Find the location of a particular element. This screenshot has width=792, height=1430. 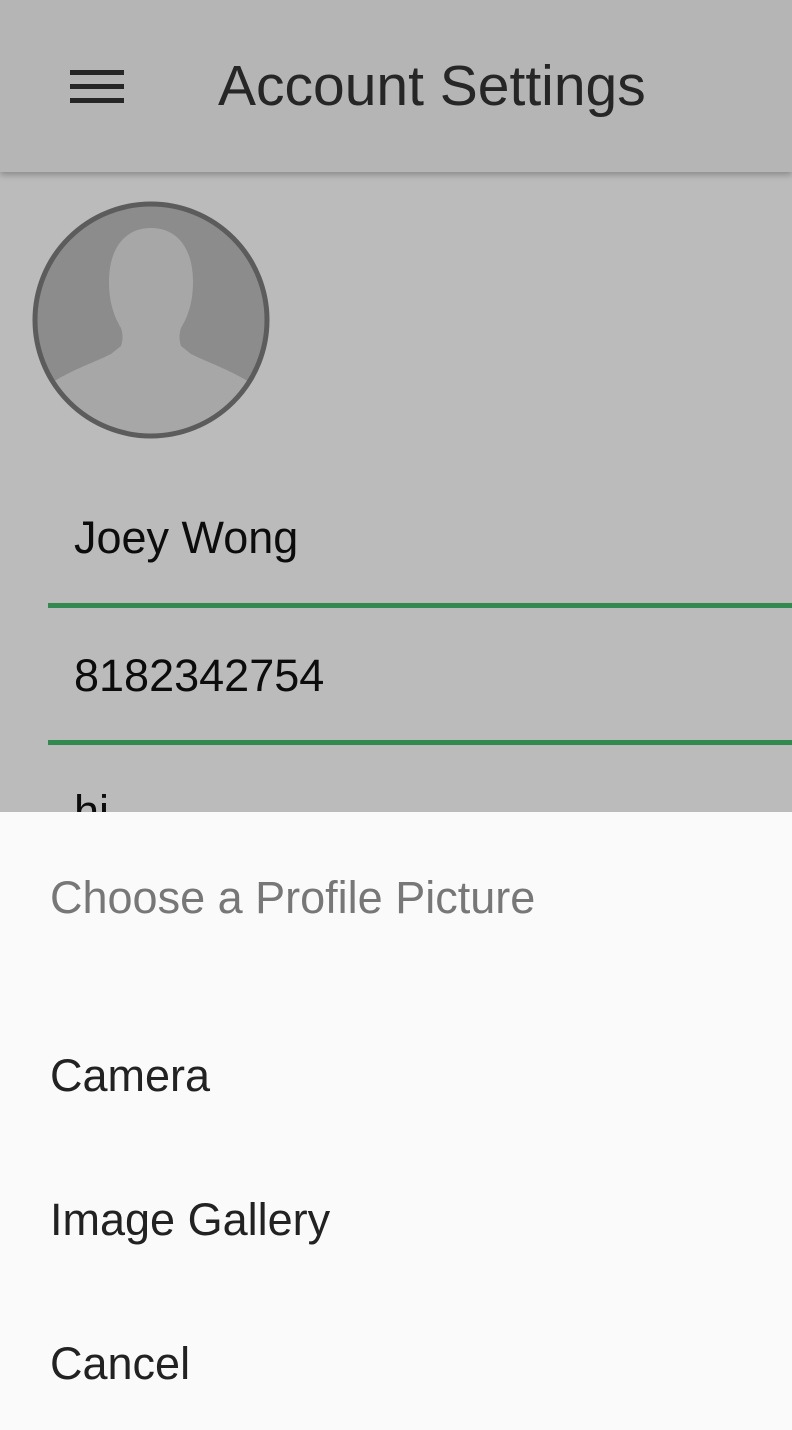

image-gallery-option-label: Image Gallery is located at coordinates (190, 1219).